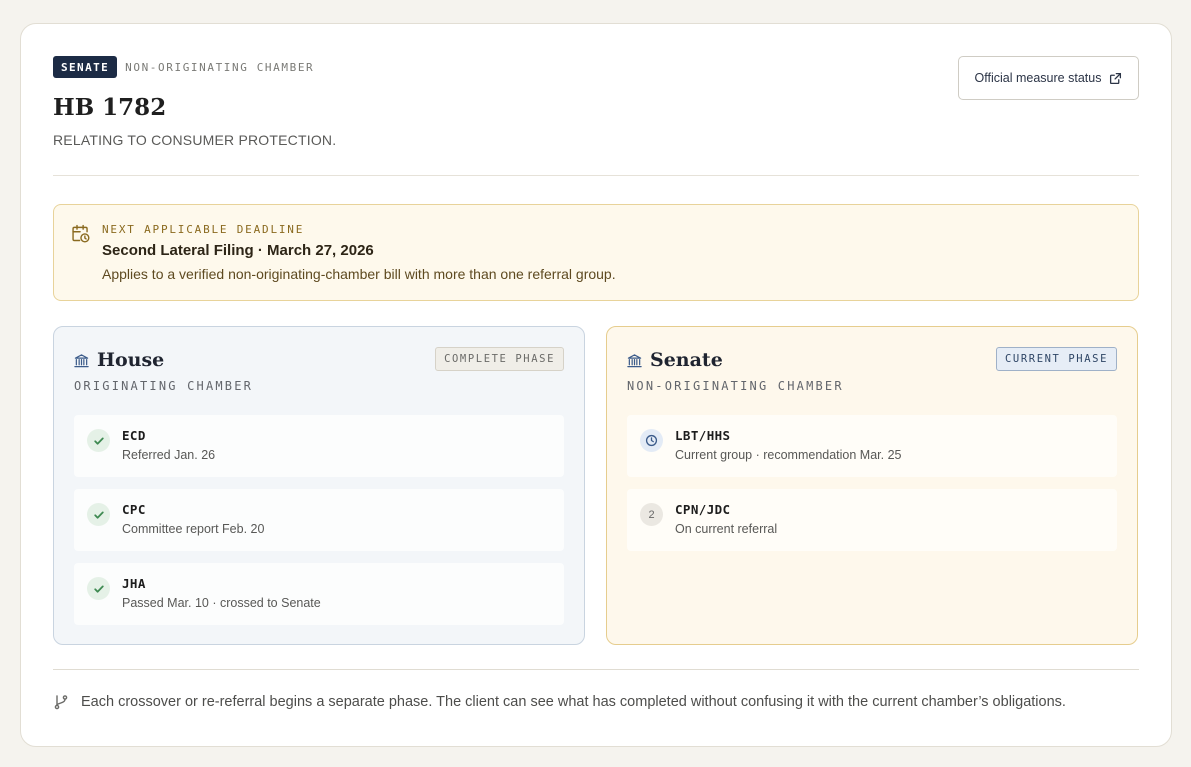 This screenshot has height=767, width=1191. I want to click on calendar-clock-icon, so click(81, 233).